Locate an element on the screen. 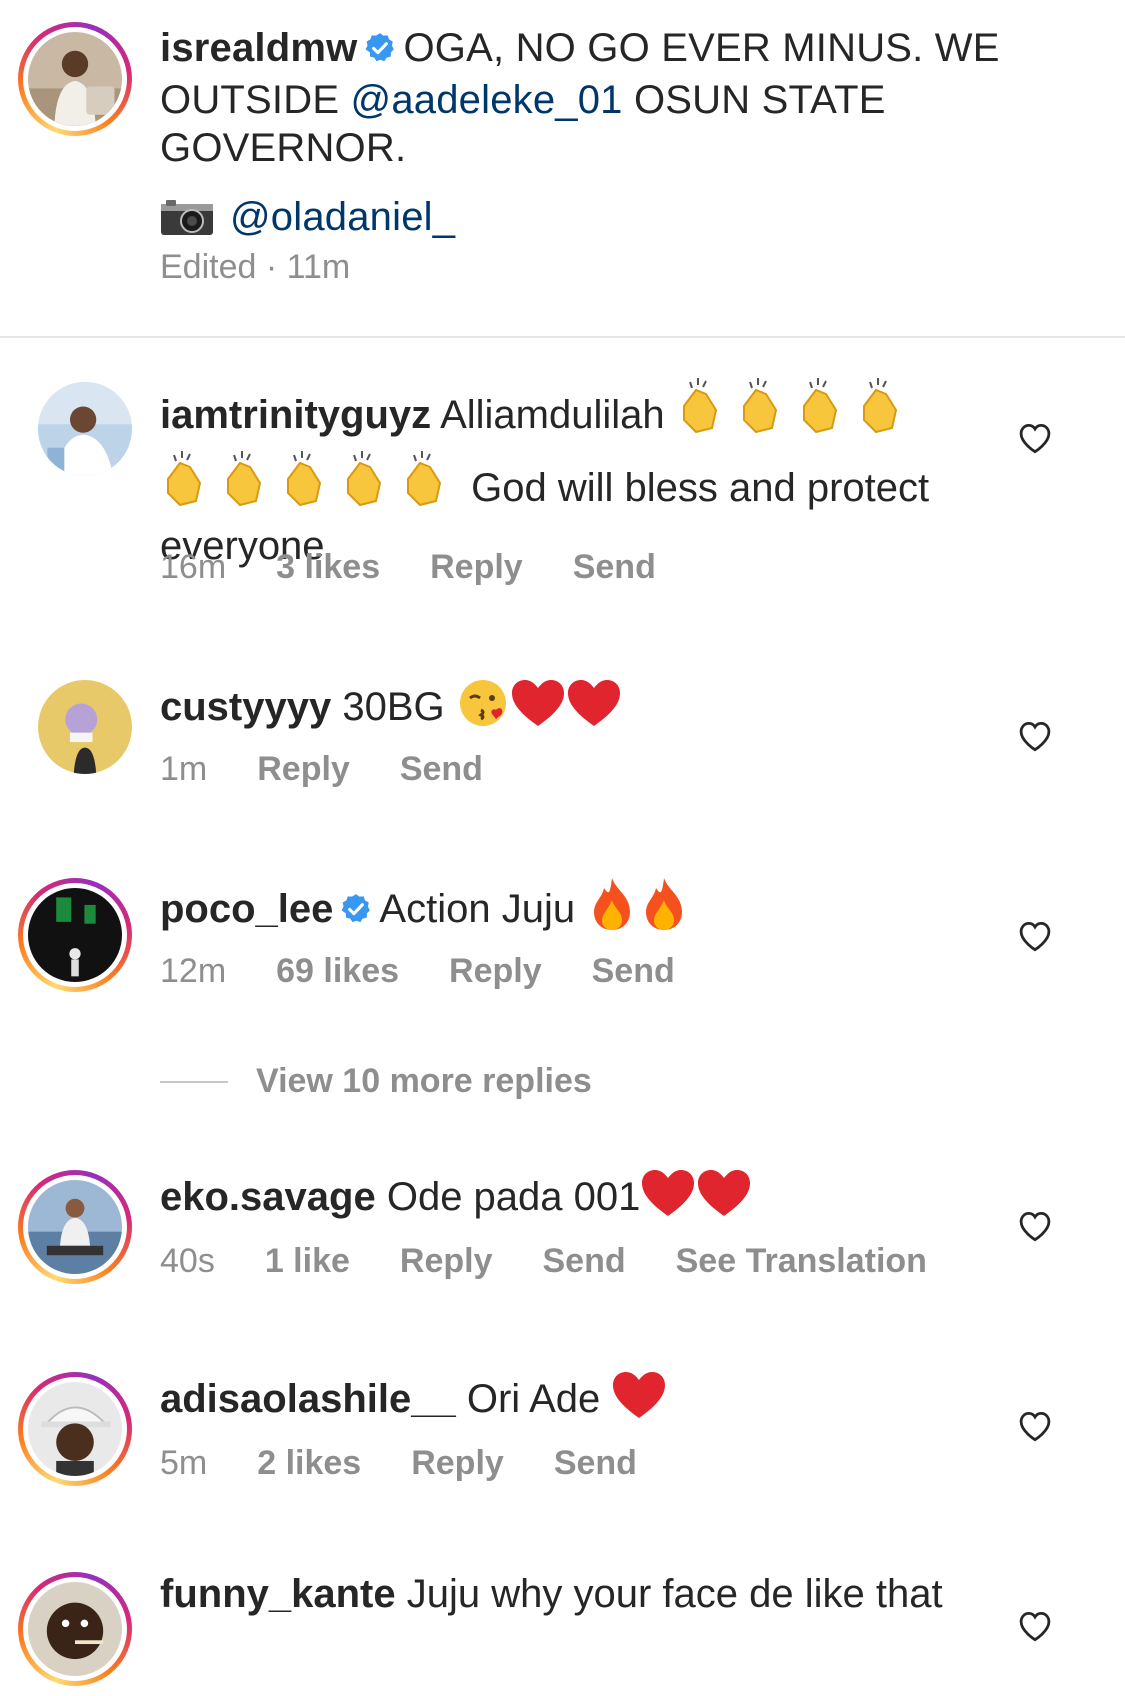 The width and height of the screenshot is (1125, 1696). comment-4-send-button: Send is located at coordinates (584, 1261).